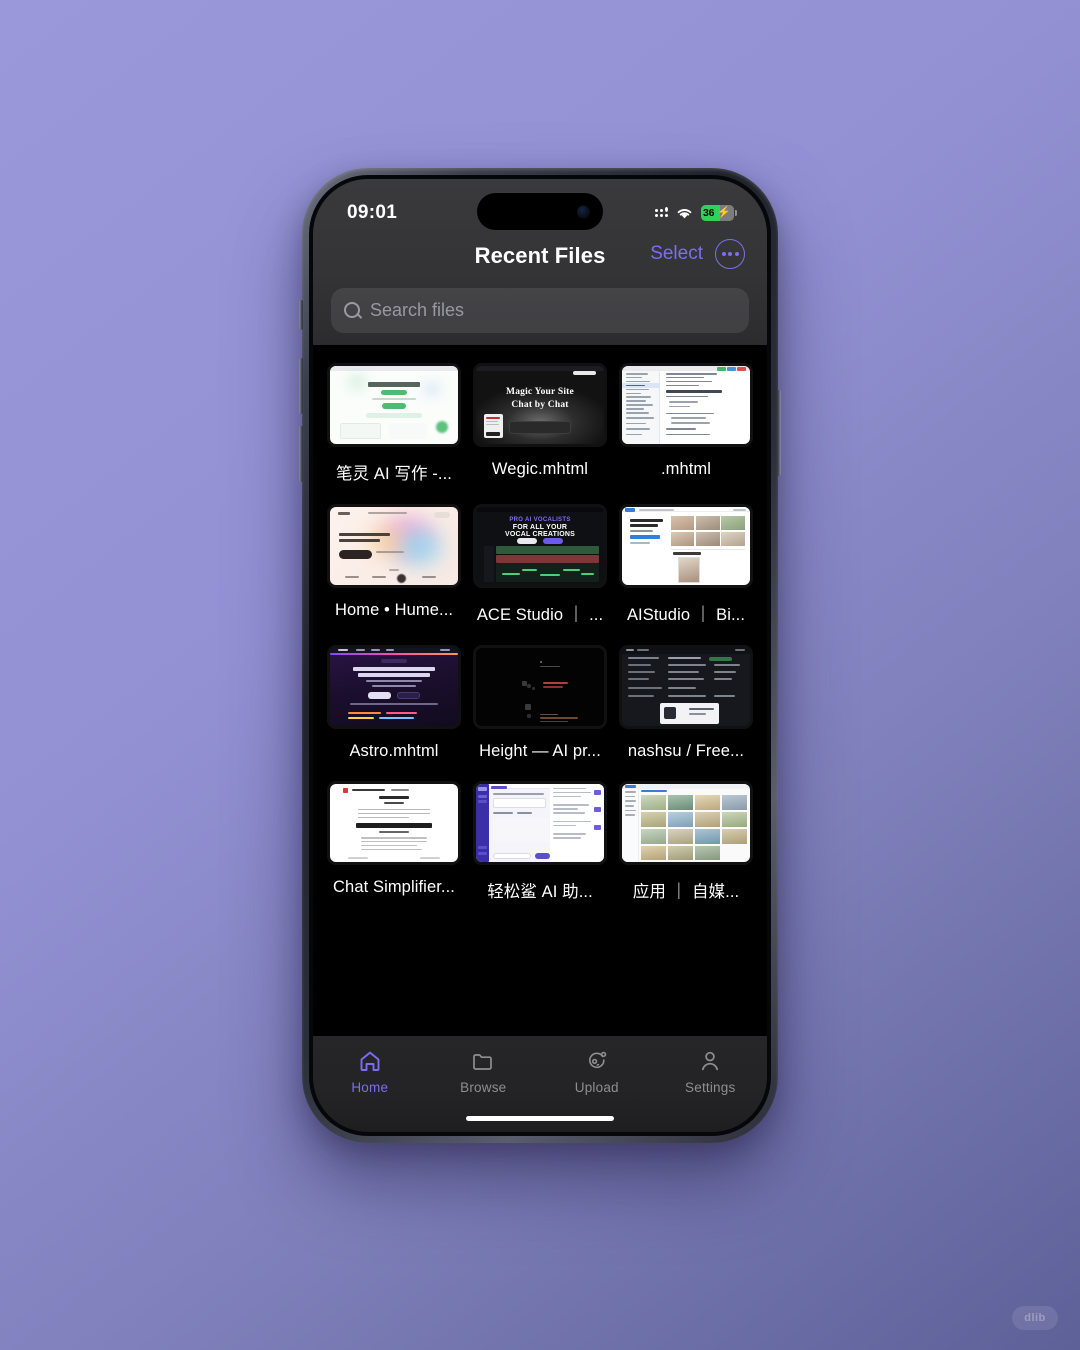 Image resolution: width=1080 pixels, height=1350 pixels. I want to click on tab-settings: Settings, so click(711, 1071).